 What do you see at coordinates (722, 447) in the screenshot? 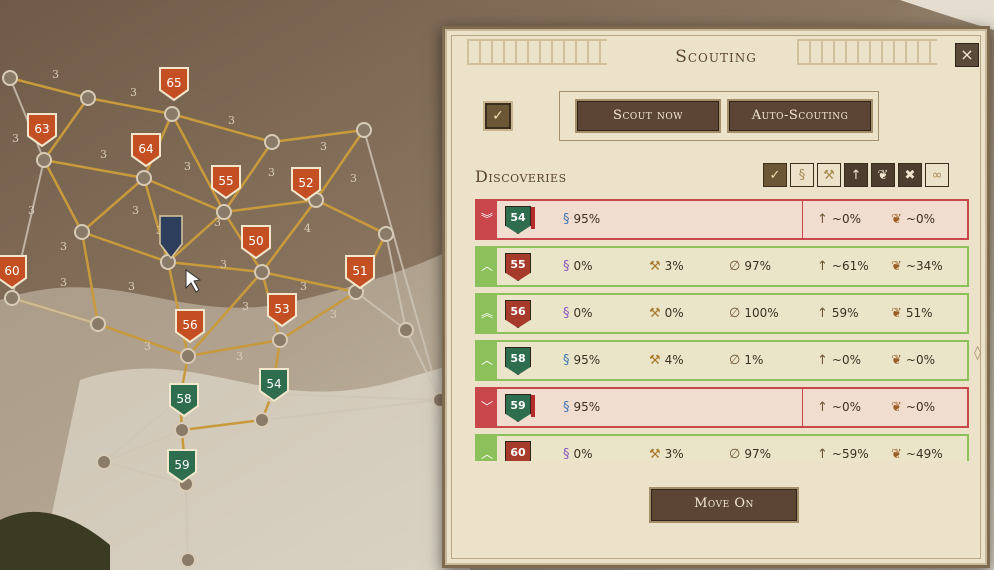
I see `discovery-row: ︿ 60 § 0% ⚒ 3% ∅ 97% ↑ ~59% ❦ ~49%` at bounding box center [722, 447].